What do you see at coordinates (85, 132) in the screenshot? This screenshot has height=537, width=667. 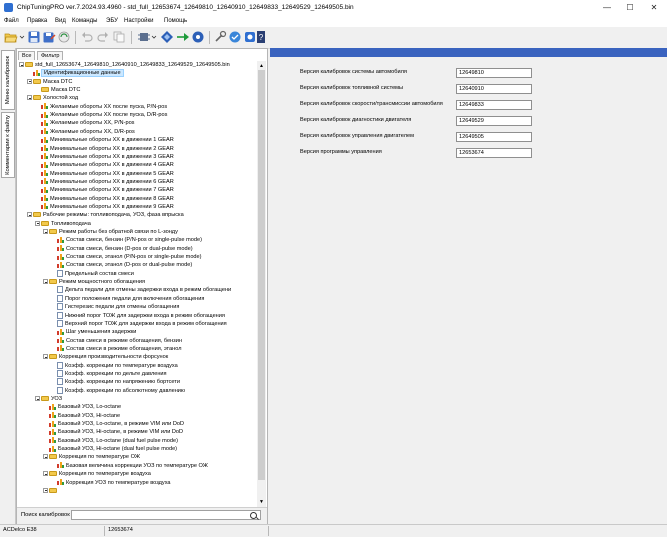 I see `tree-item: Желаемые обороты ХХ, D/R-pos` at bounding box center [85, 132].